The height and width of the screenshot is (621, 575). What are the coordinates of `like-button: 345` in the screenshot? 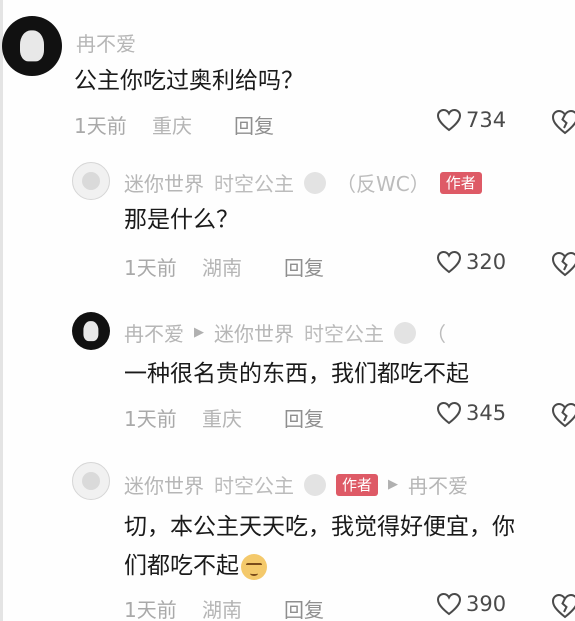 It's located at (471, 413).